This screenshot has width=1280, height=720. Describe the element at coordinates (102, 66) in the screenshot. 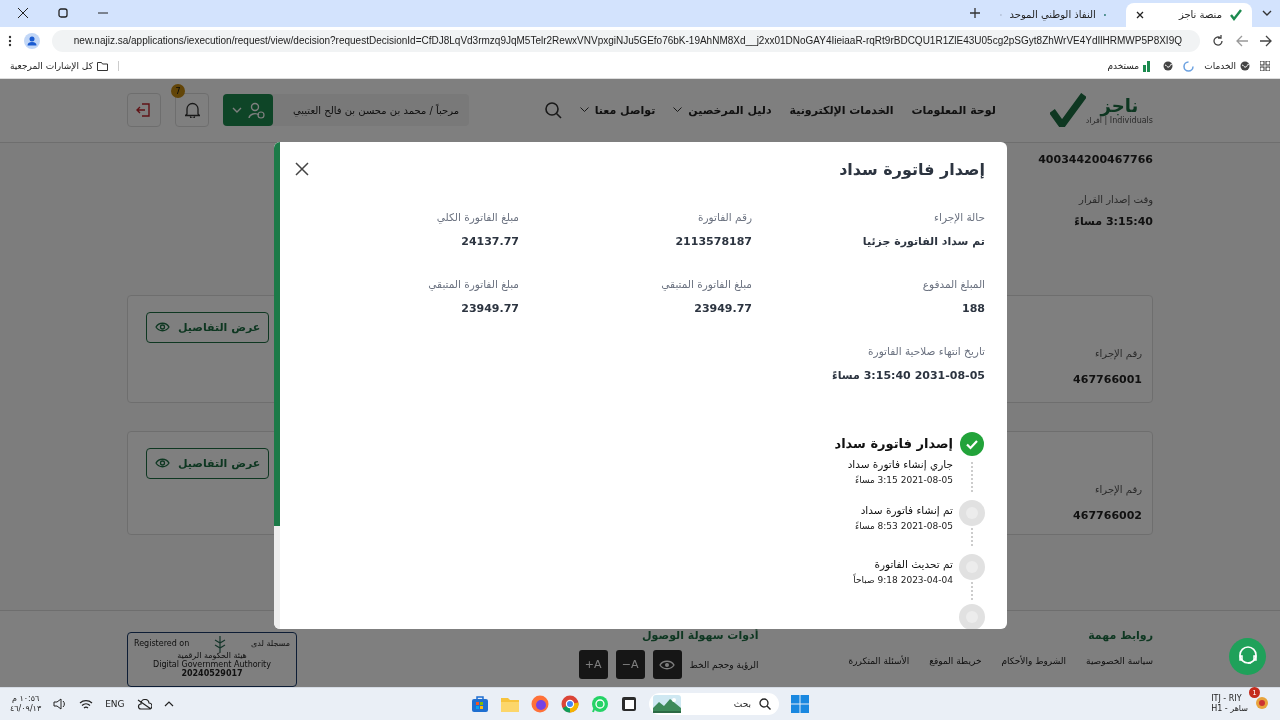

I see `folder-icon` at that location.